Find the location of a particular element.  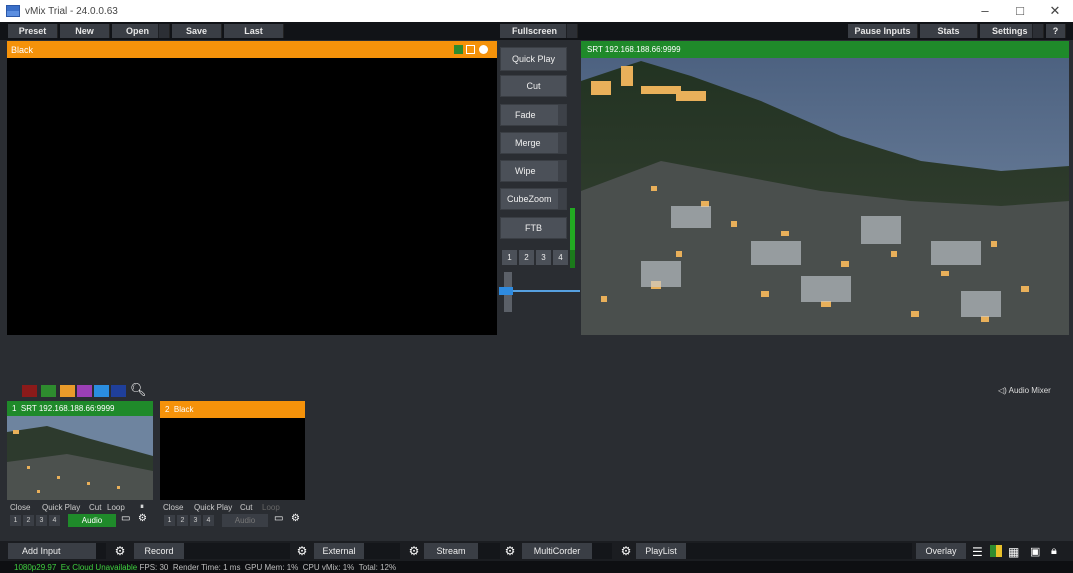

window-title: vMix Trial - 24.0.0.63 is located at coordinates (71, 11).